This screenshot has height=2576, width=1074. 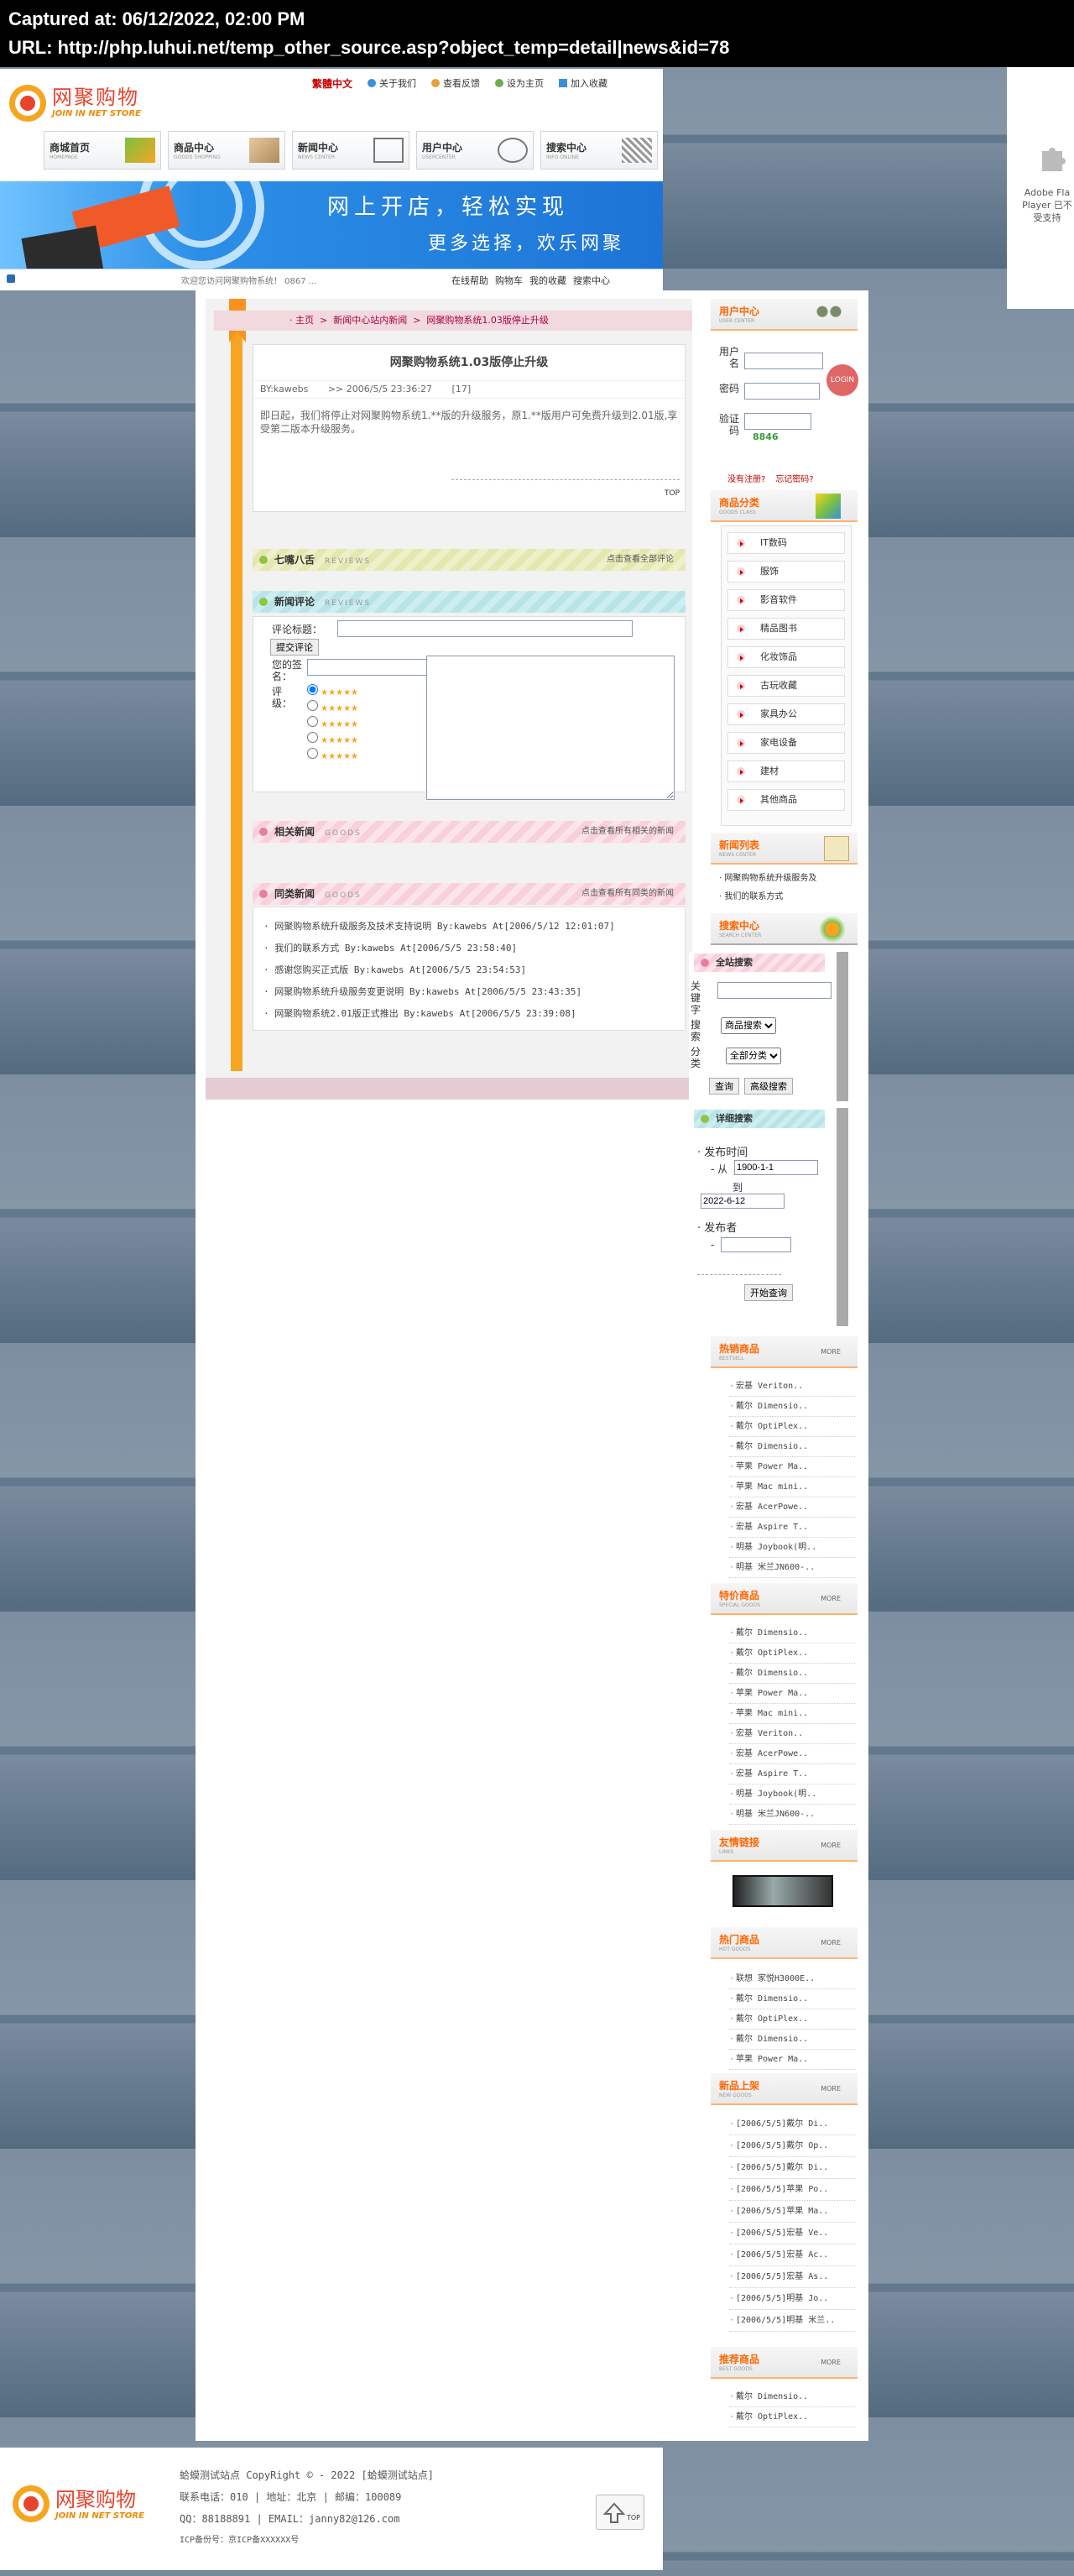 I want to click on name-input, so click(x=368, y=667).